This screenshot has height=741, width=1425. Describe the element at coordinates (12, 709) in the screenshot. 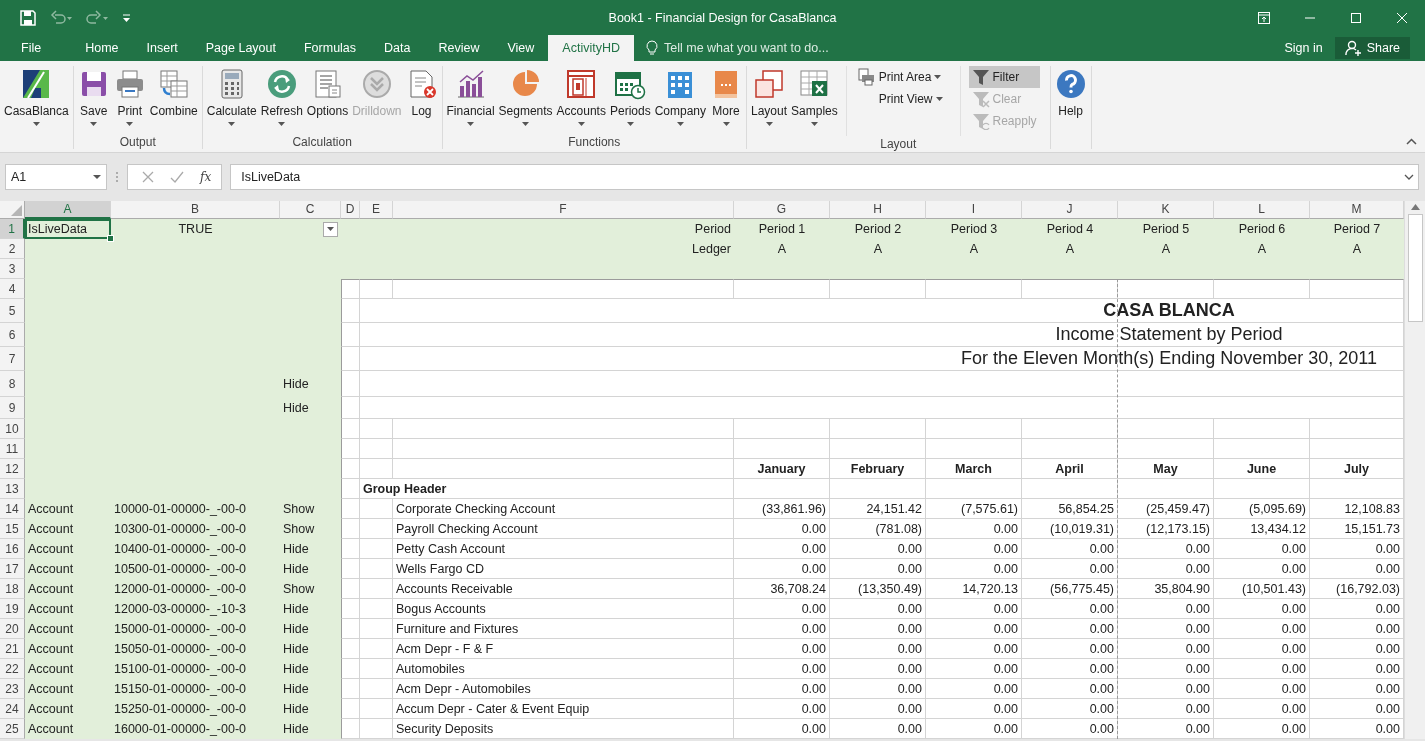

I see `row-header: 24` at that location.